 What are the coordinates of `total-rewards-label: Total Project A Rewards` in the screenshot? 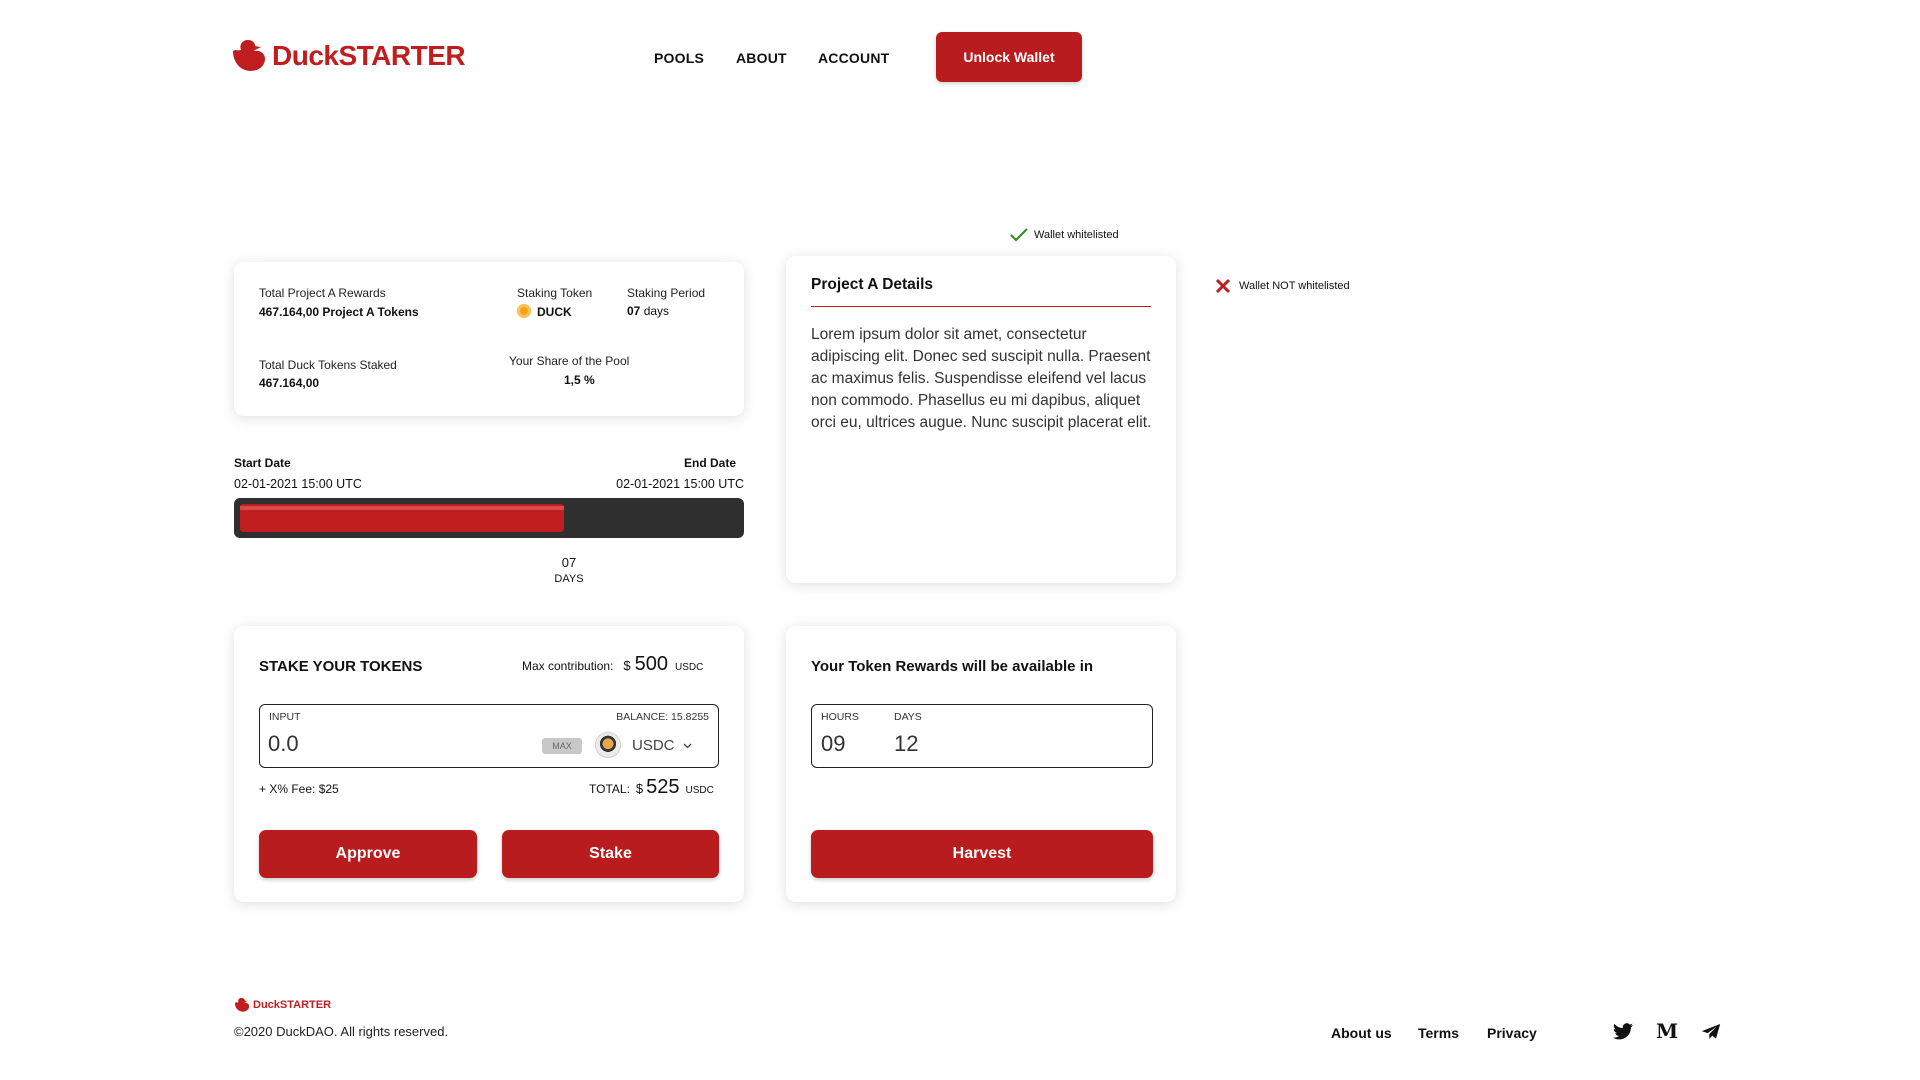 It's located at (322, 293).